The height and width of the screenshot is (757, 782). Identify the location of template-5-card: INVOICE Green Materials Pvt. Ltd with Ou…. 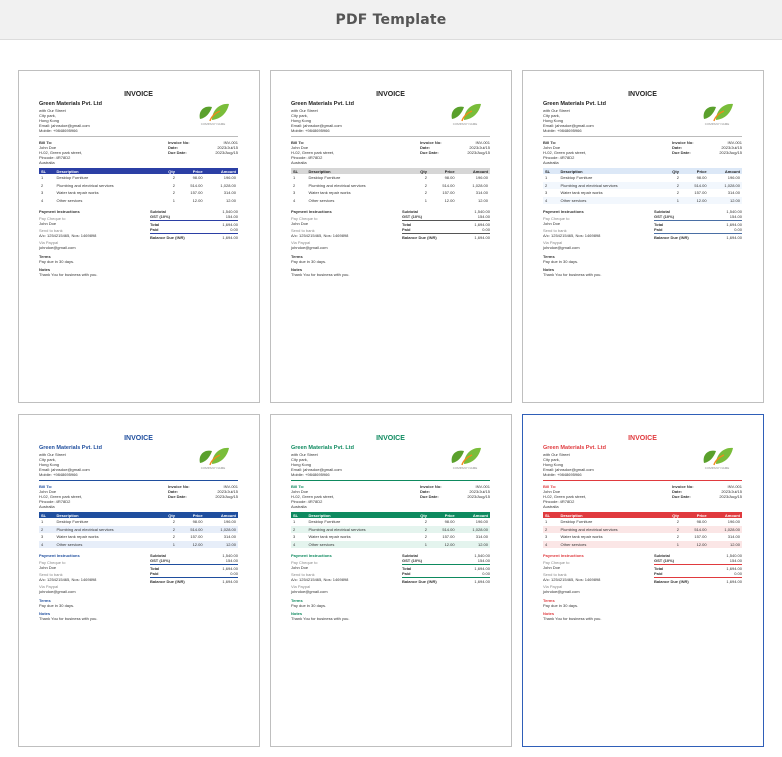
(391, 580).